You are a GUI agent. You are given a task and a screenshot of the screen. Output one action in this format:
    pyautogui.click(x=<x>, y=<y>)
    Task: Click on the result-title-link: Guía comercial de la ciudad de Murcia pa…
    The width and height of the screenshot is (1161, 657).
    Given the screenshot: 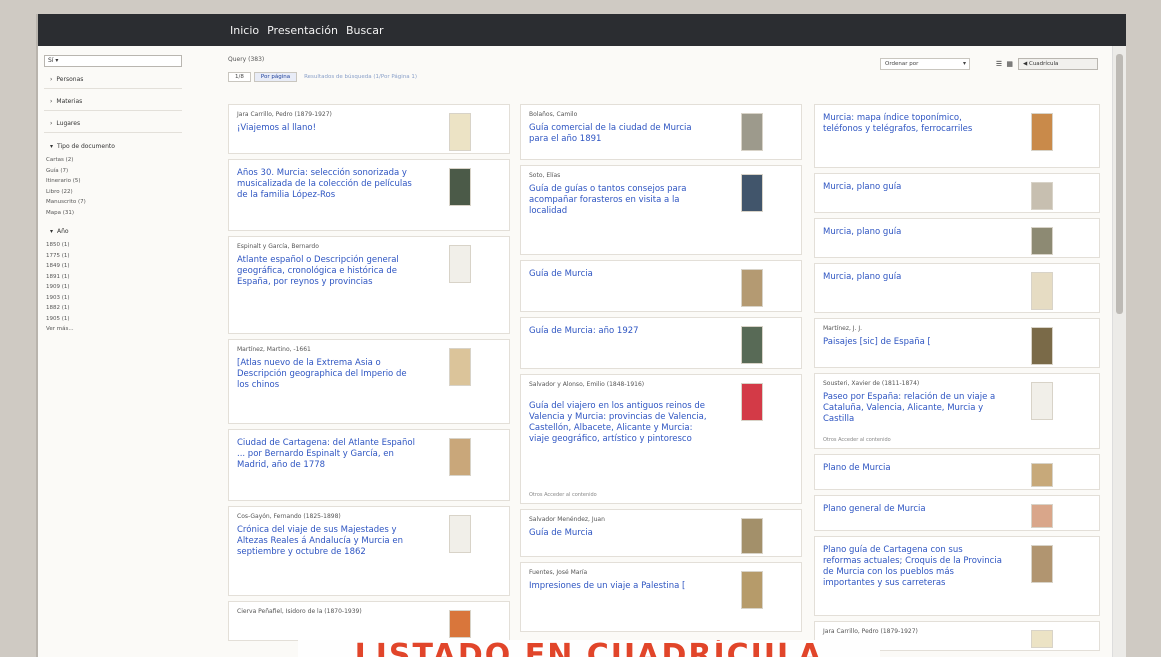 What is the action you would take?
    pyautogui.click(x=619, y=134)
    